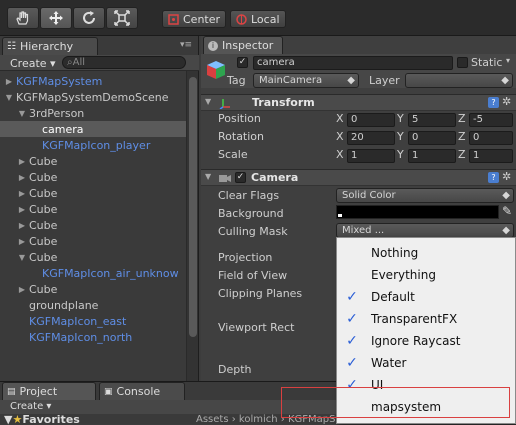  What do you see at coordinates (89, 18) in the screenshot?
I see `rotate-tool-button` at bounding box center [89, 18].